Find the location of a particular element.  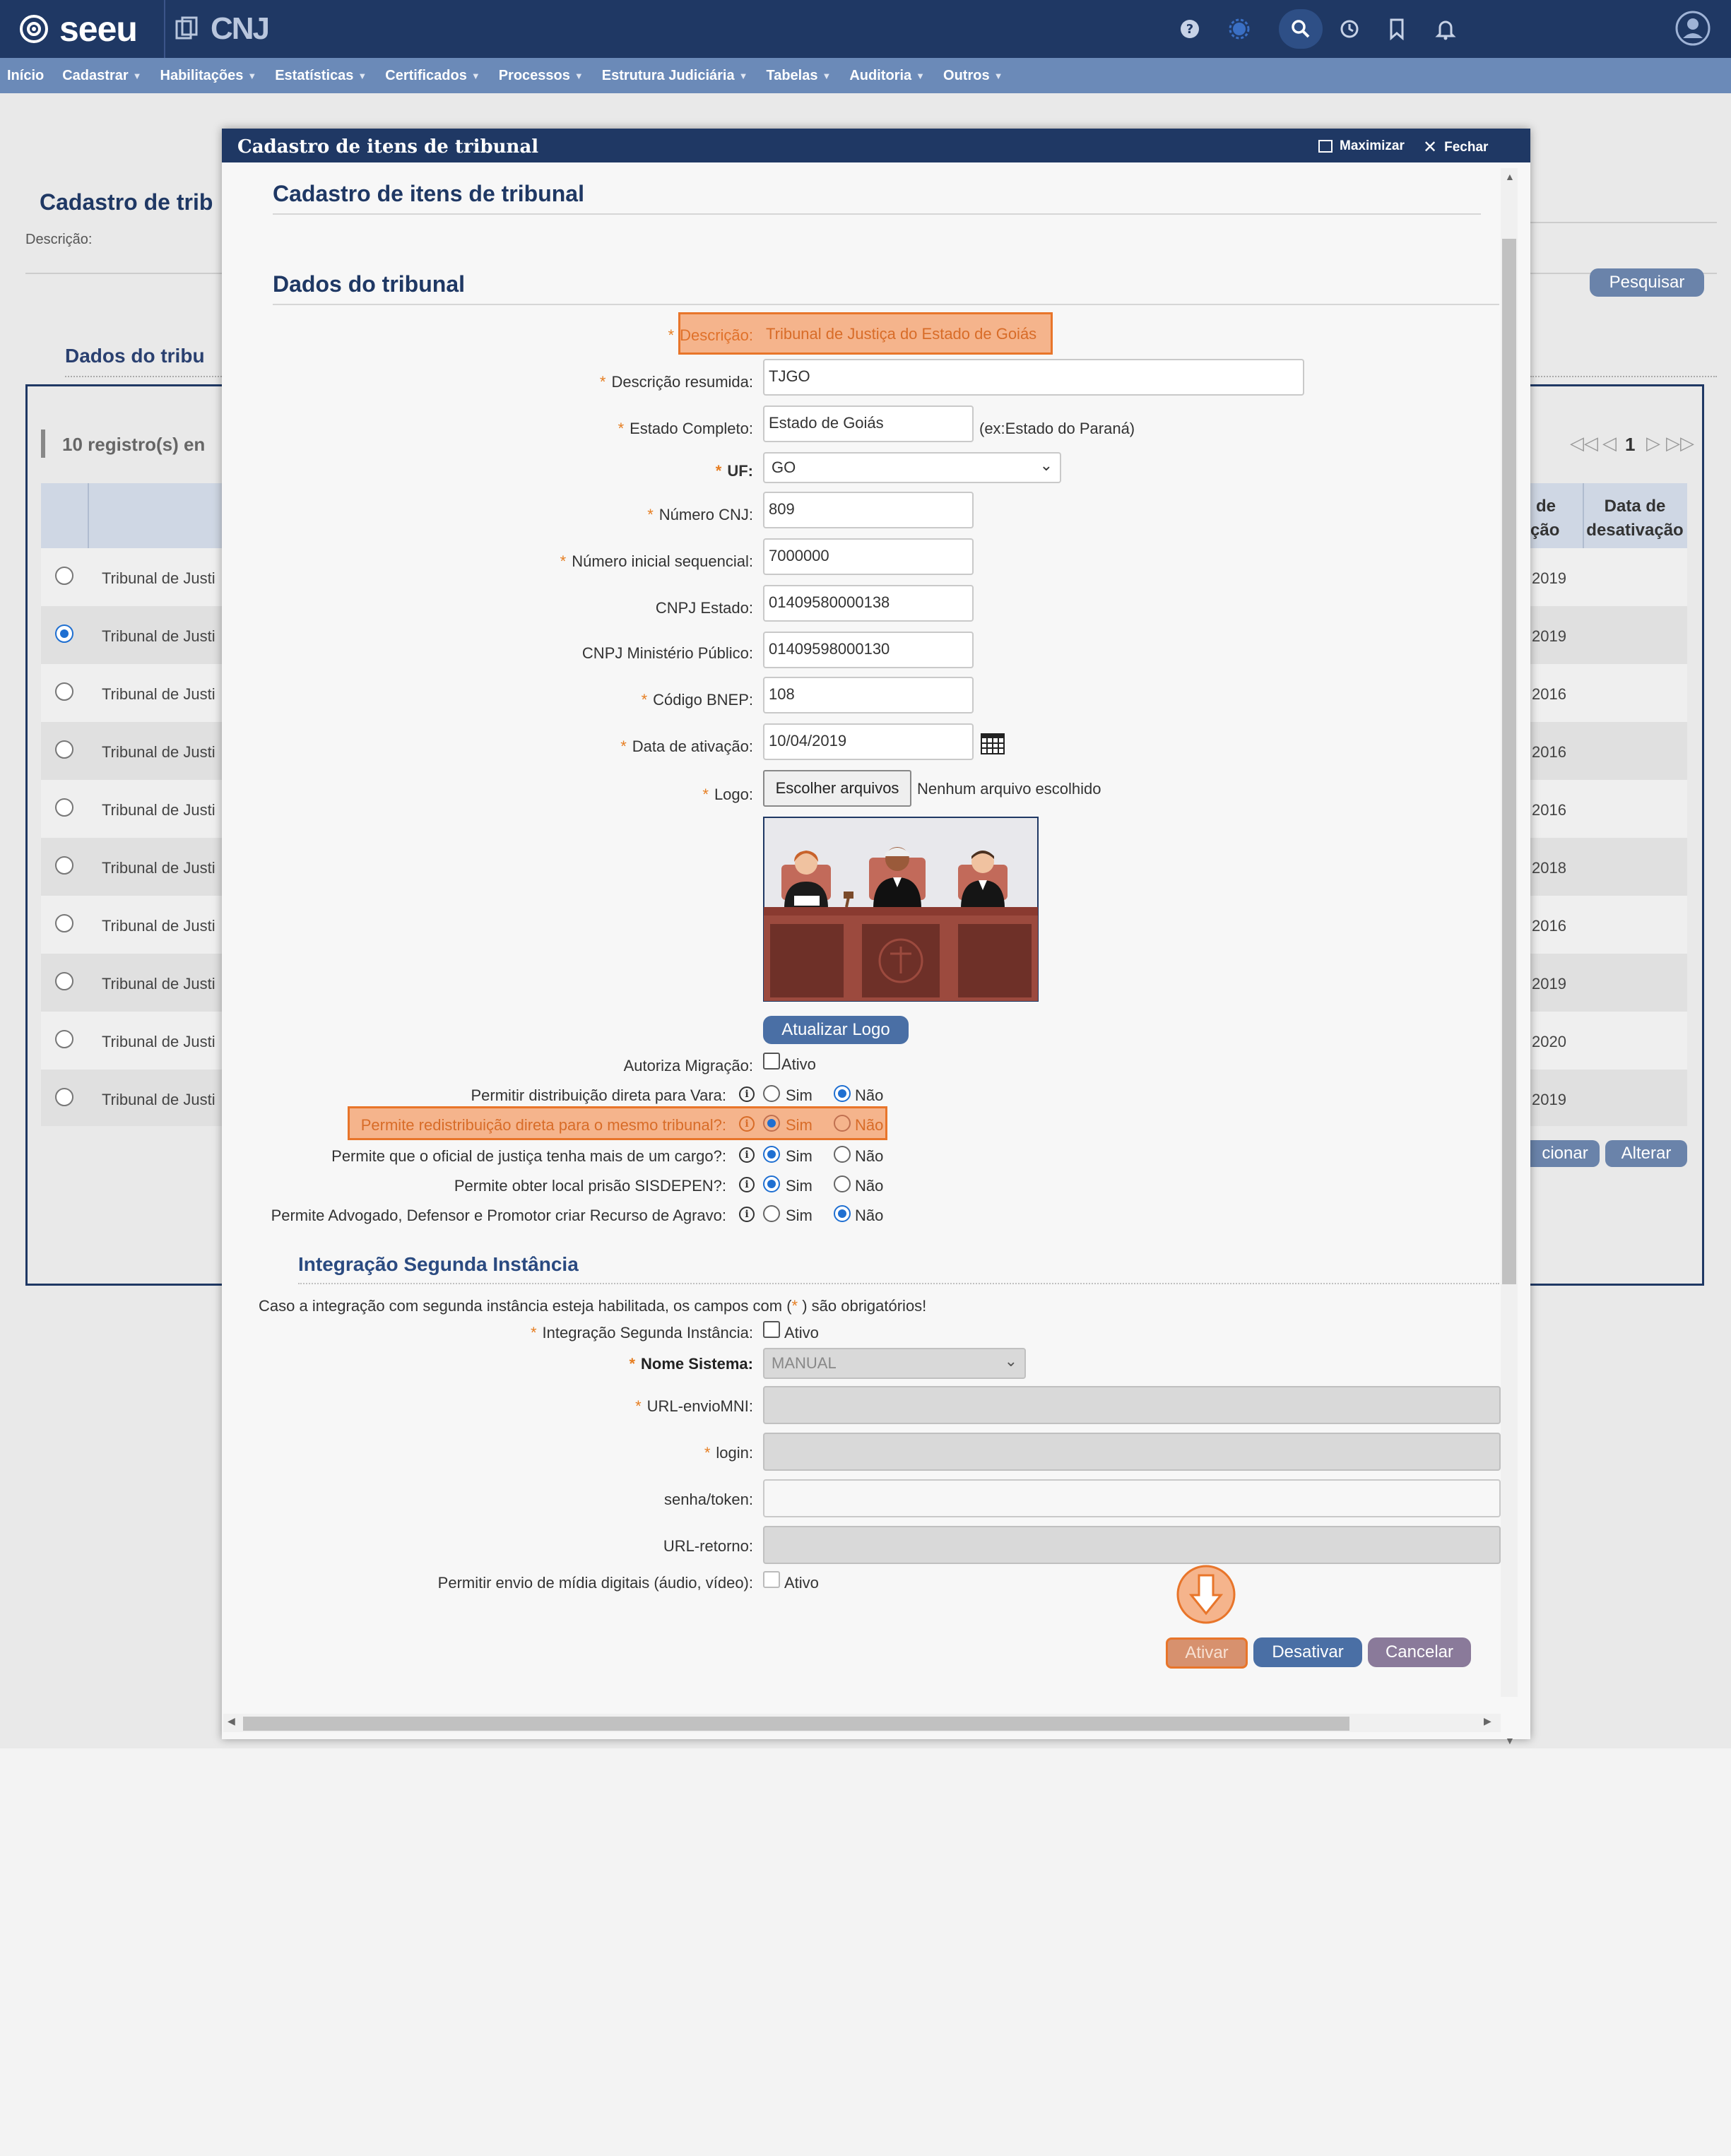

option-agravo-nao-radio is located at coordinates (843, 1213).